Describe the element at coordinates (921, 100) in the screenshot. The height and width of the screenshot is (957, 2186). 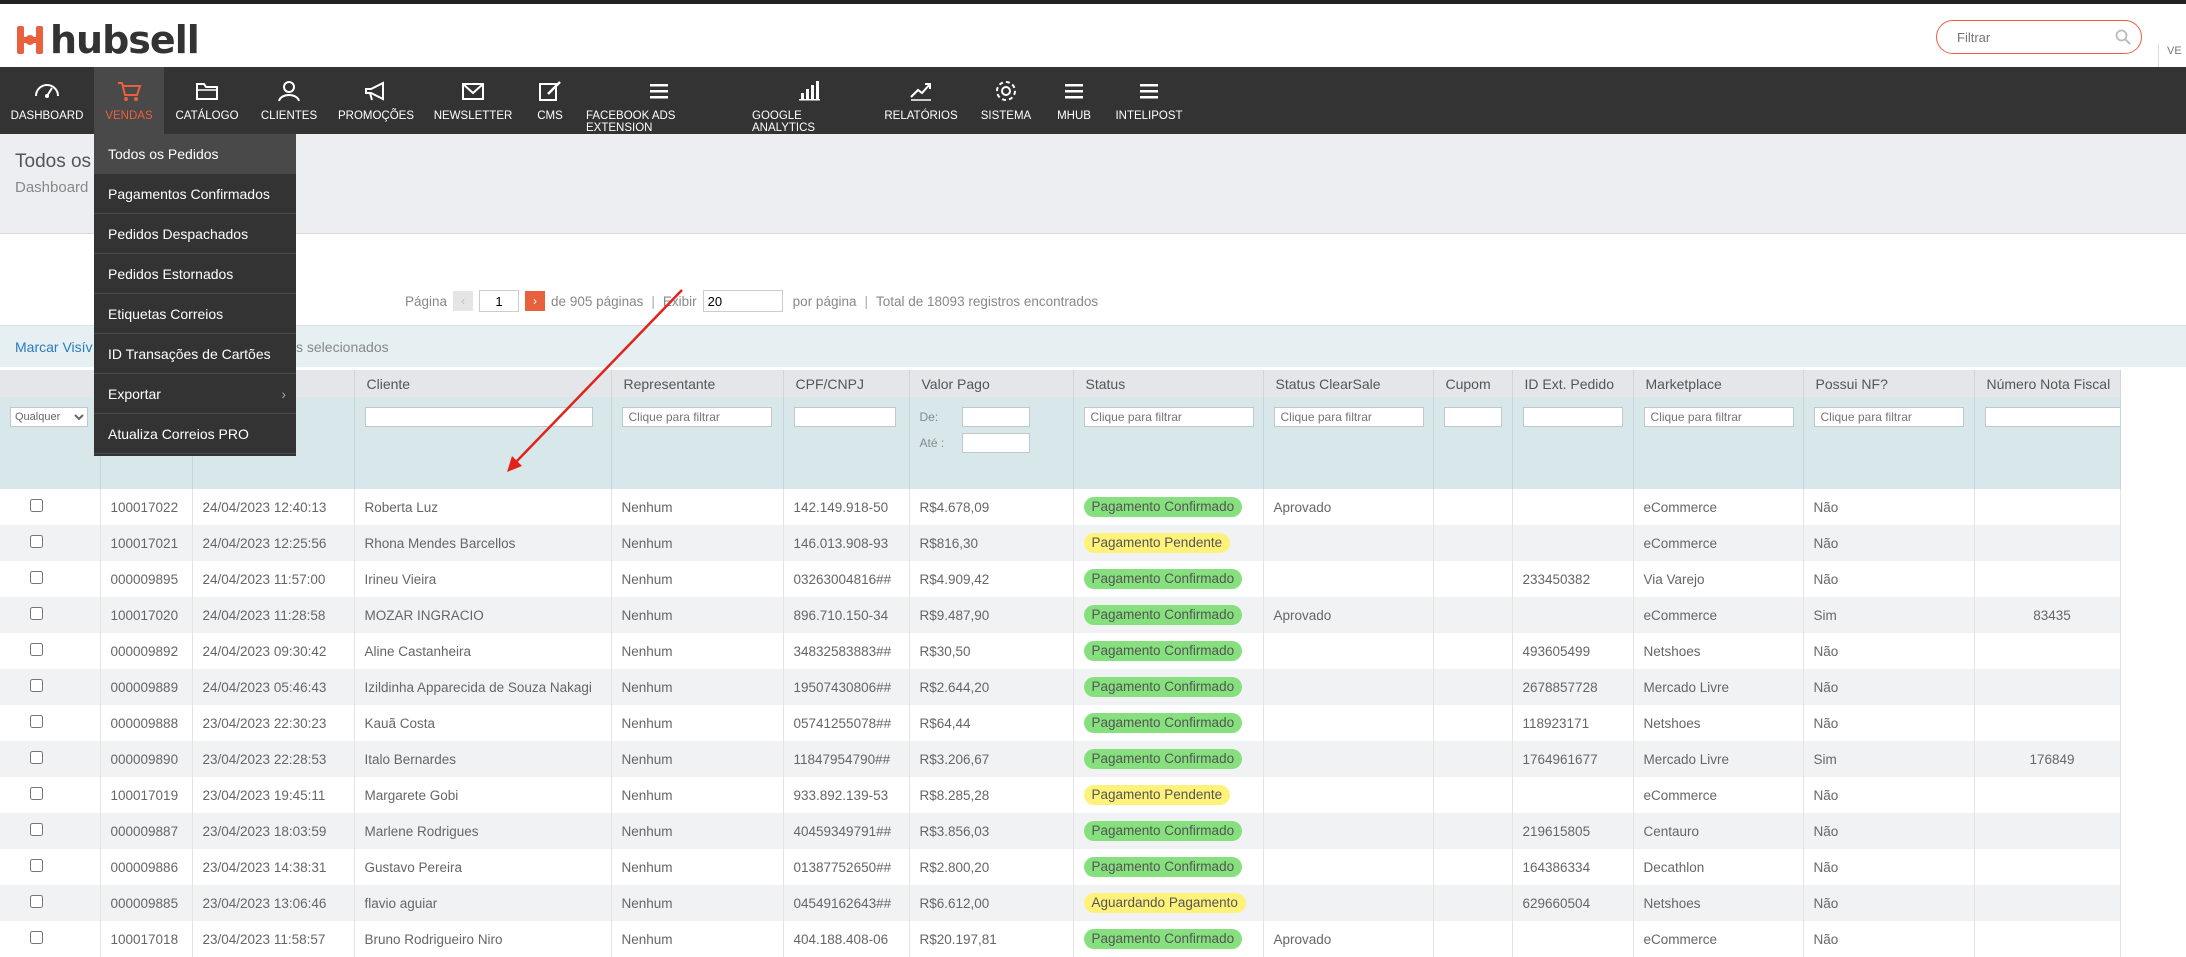
I see `nav-relatorios: RELATÓRIOS` at that location.